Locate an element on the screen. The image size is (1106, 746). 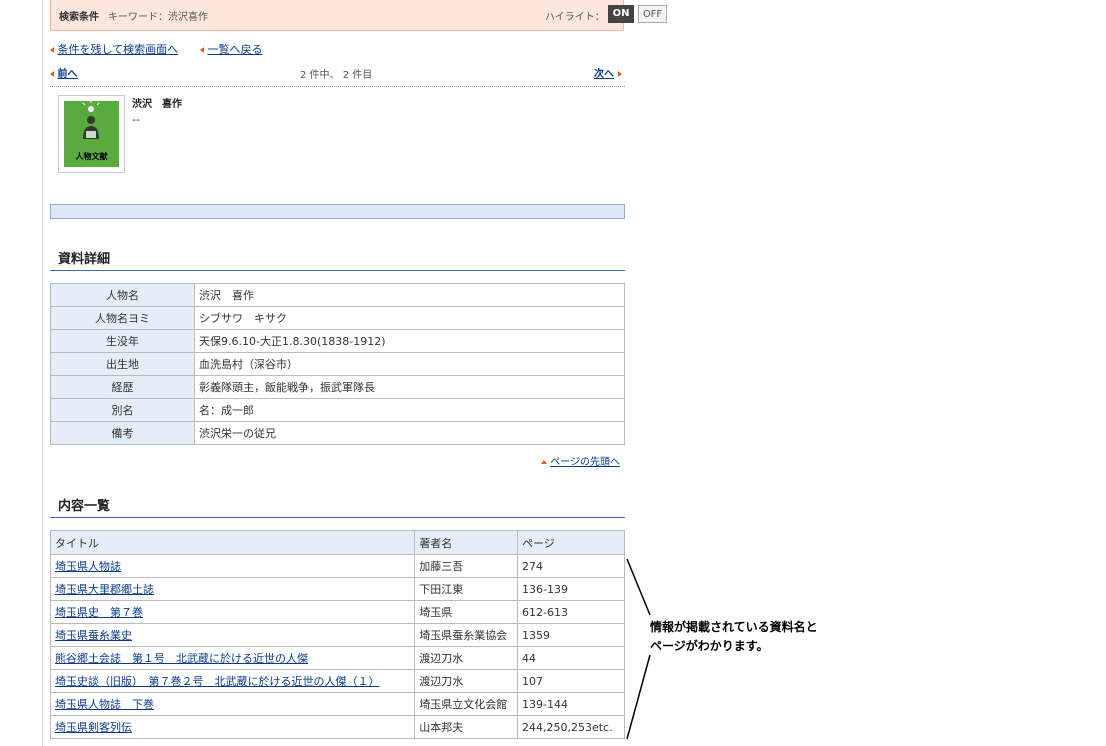
highlight-on-button: ON is located at coordinates (621, 14).